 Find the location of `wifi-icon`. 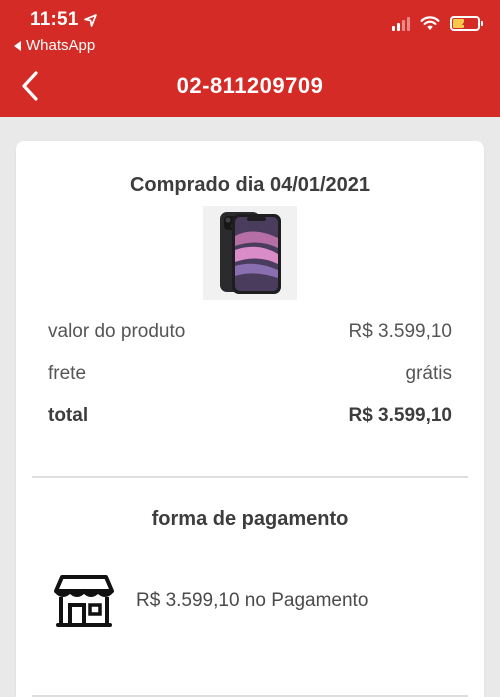

wifi-icon is located at coordinates (430, 23).